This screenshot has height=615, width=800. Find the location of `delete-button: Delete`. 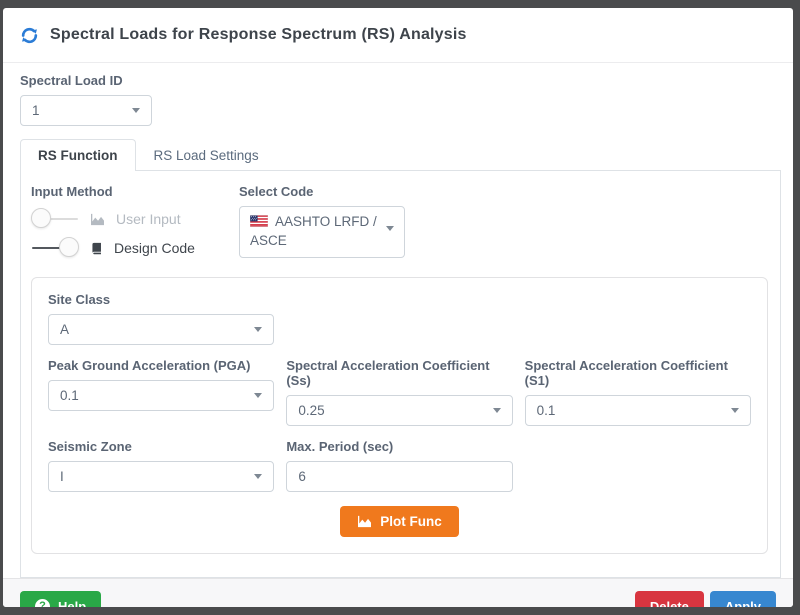

delete-button: Delete is located at coordinates (669, 599).